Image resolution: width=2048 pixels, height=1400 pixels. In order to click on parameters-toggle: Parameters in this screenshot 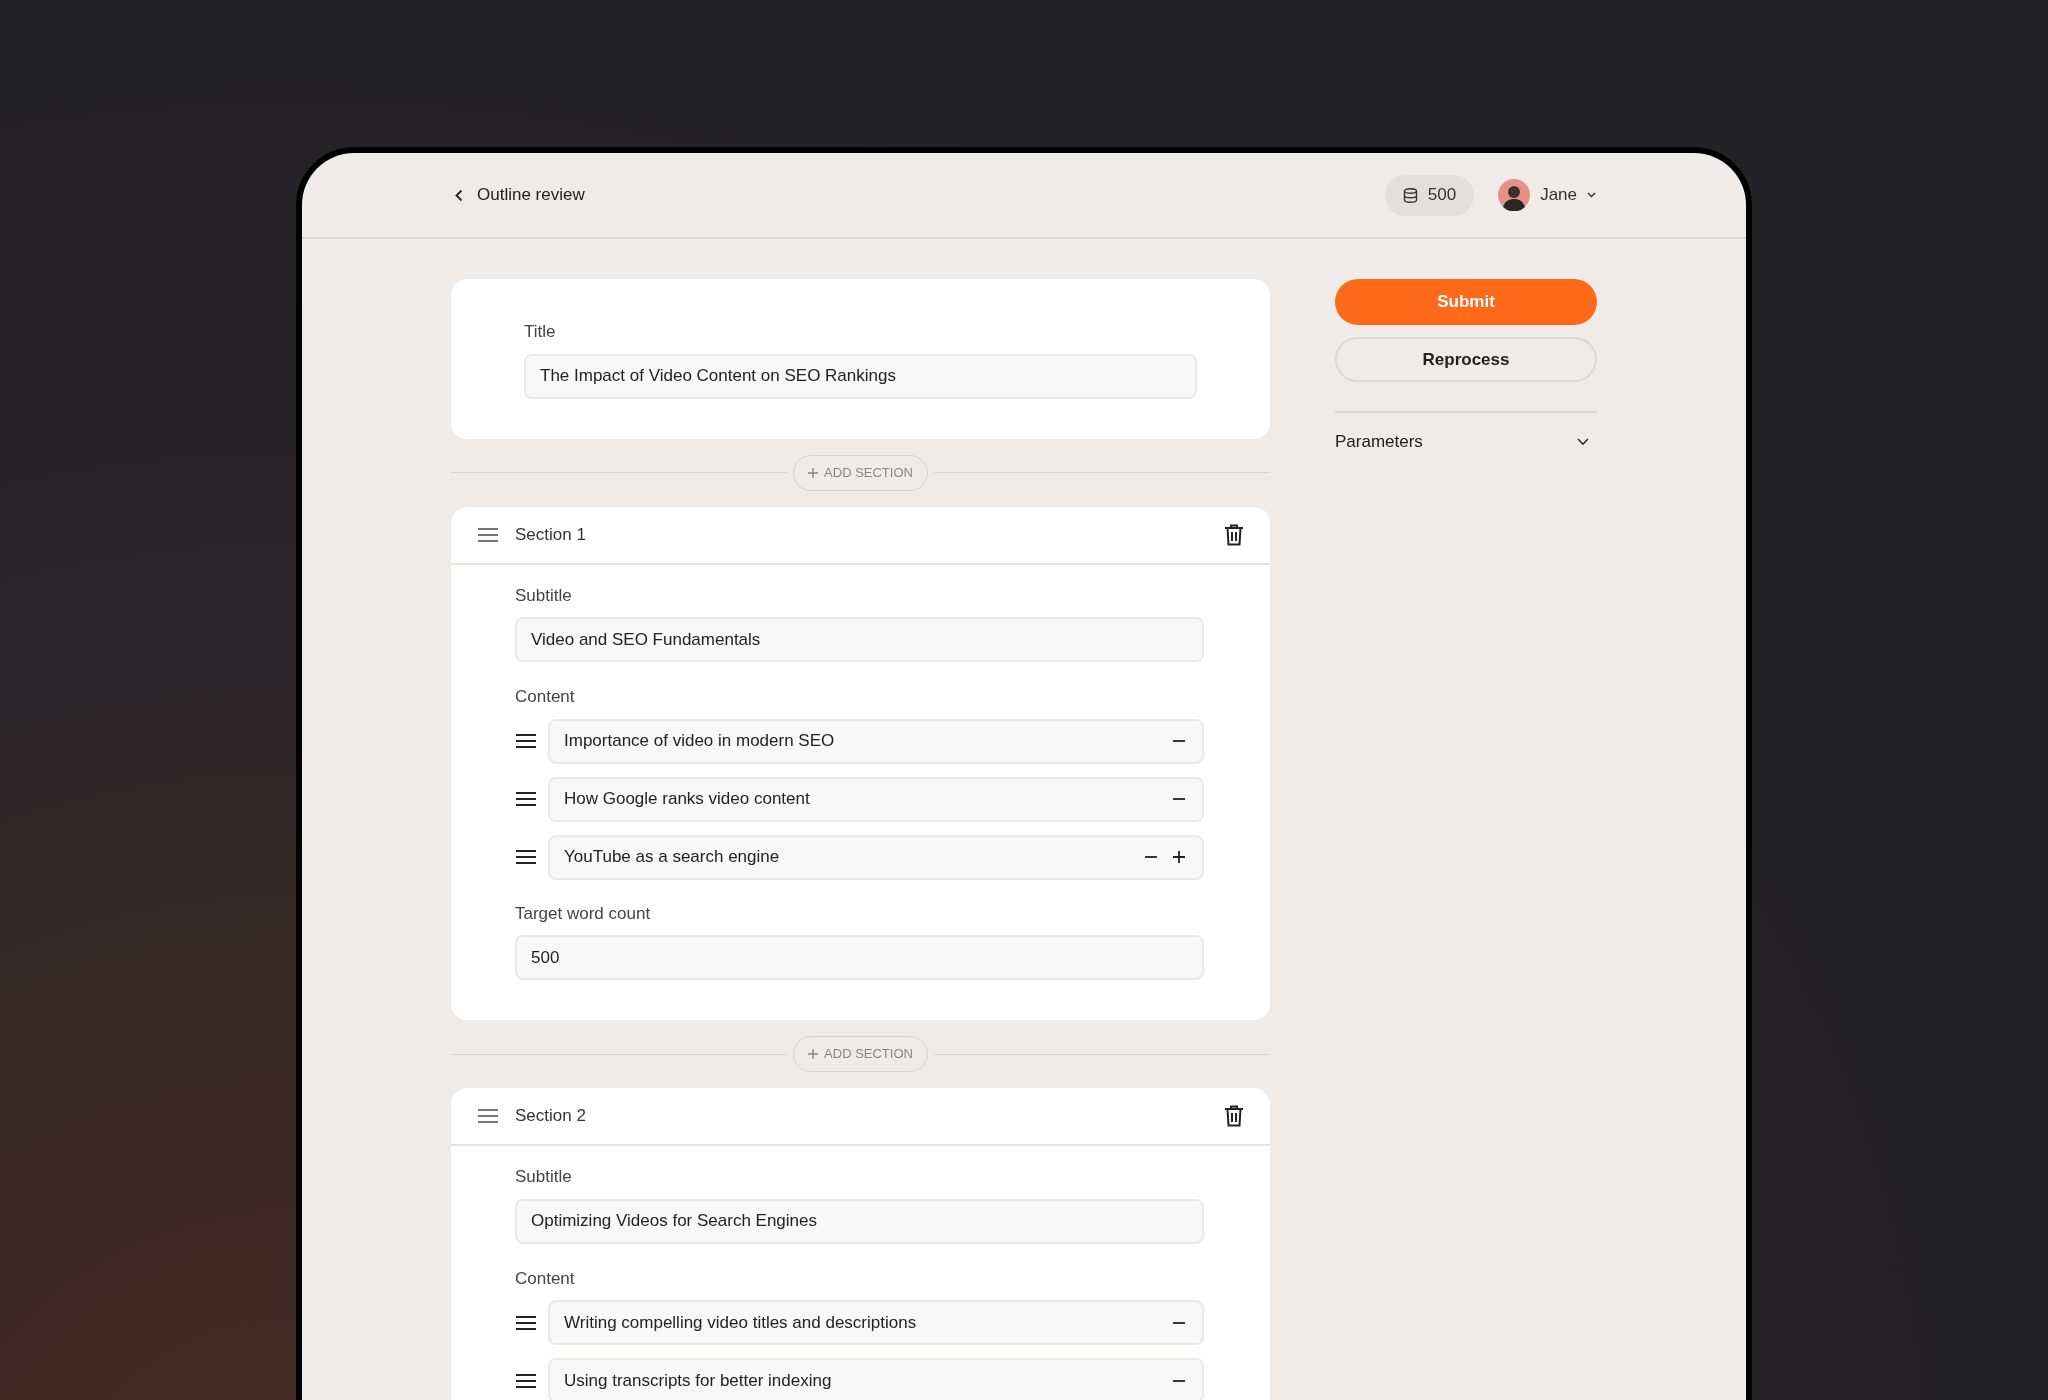, I will do `click(1466, 442)`.